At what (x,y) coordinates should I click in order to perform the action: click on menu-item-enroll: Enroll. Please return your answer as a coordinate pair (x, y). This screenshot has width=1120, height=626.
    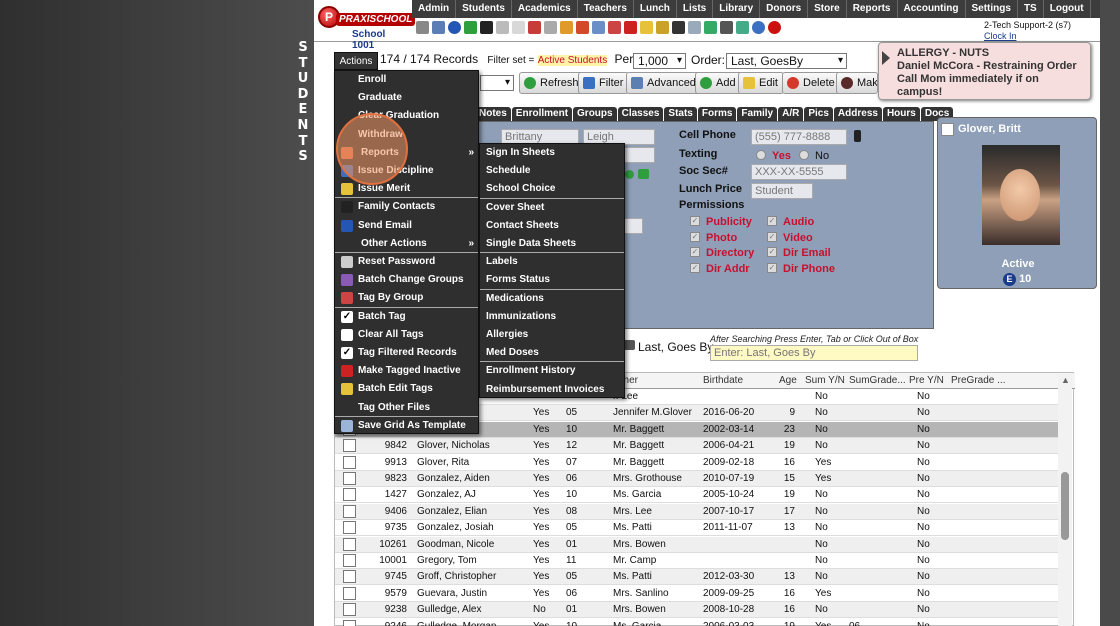
    Looking at the image, I should click on (406, 80).